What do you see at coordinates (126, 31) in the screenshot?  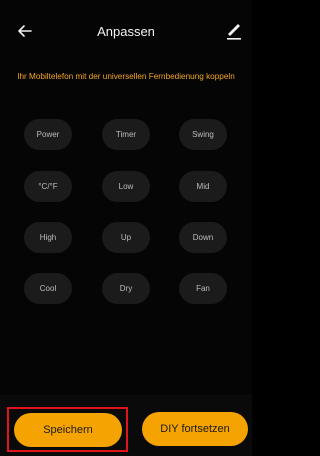 I see `page-title: Anpassen` at bounding box center [126, 31].